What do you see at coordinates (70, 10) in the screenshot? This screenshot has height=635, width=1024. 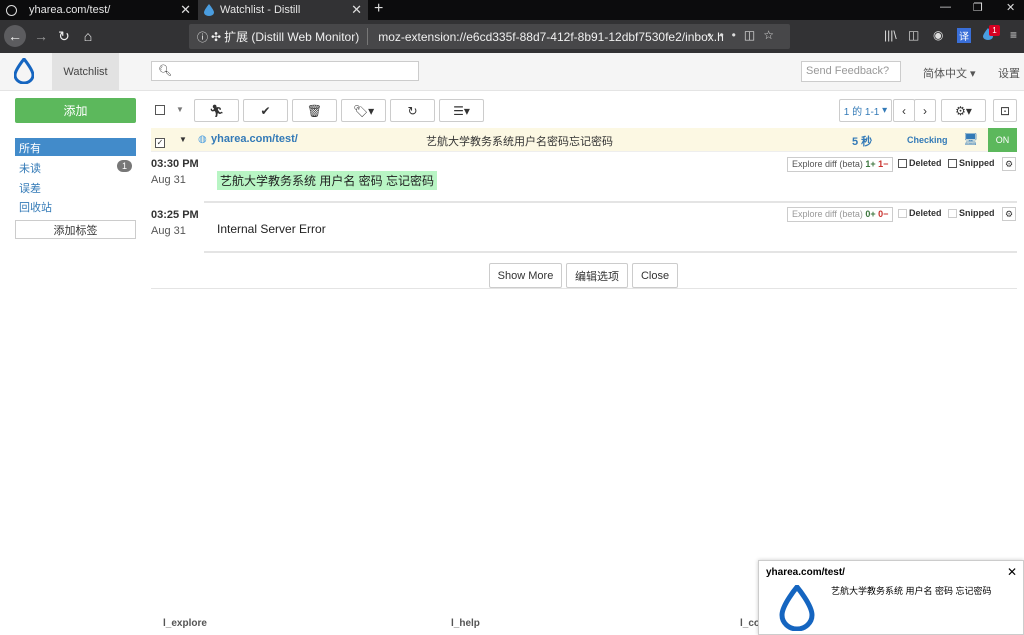 I see `tab-title: yharea.com/test/` at bounding box center [70, 10].